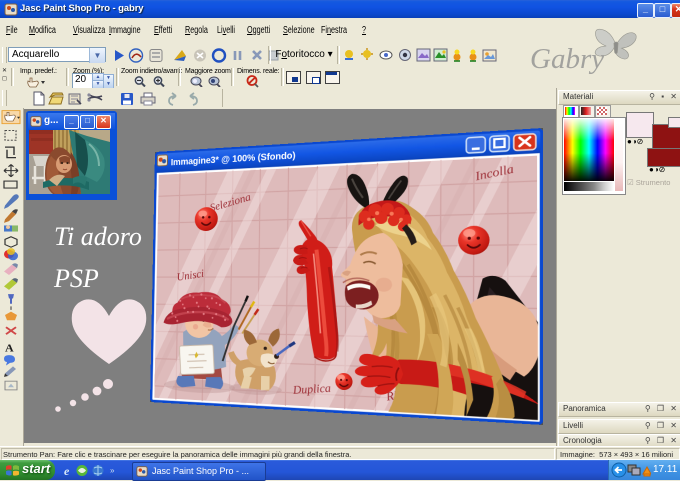  Describe the element at coordinates (67, 470) in the screenshot. I see `svg-text: e` at that location.